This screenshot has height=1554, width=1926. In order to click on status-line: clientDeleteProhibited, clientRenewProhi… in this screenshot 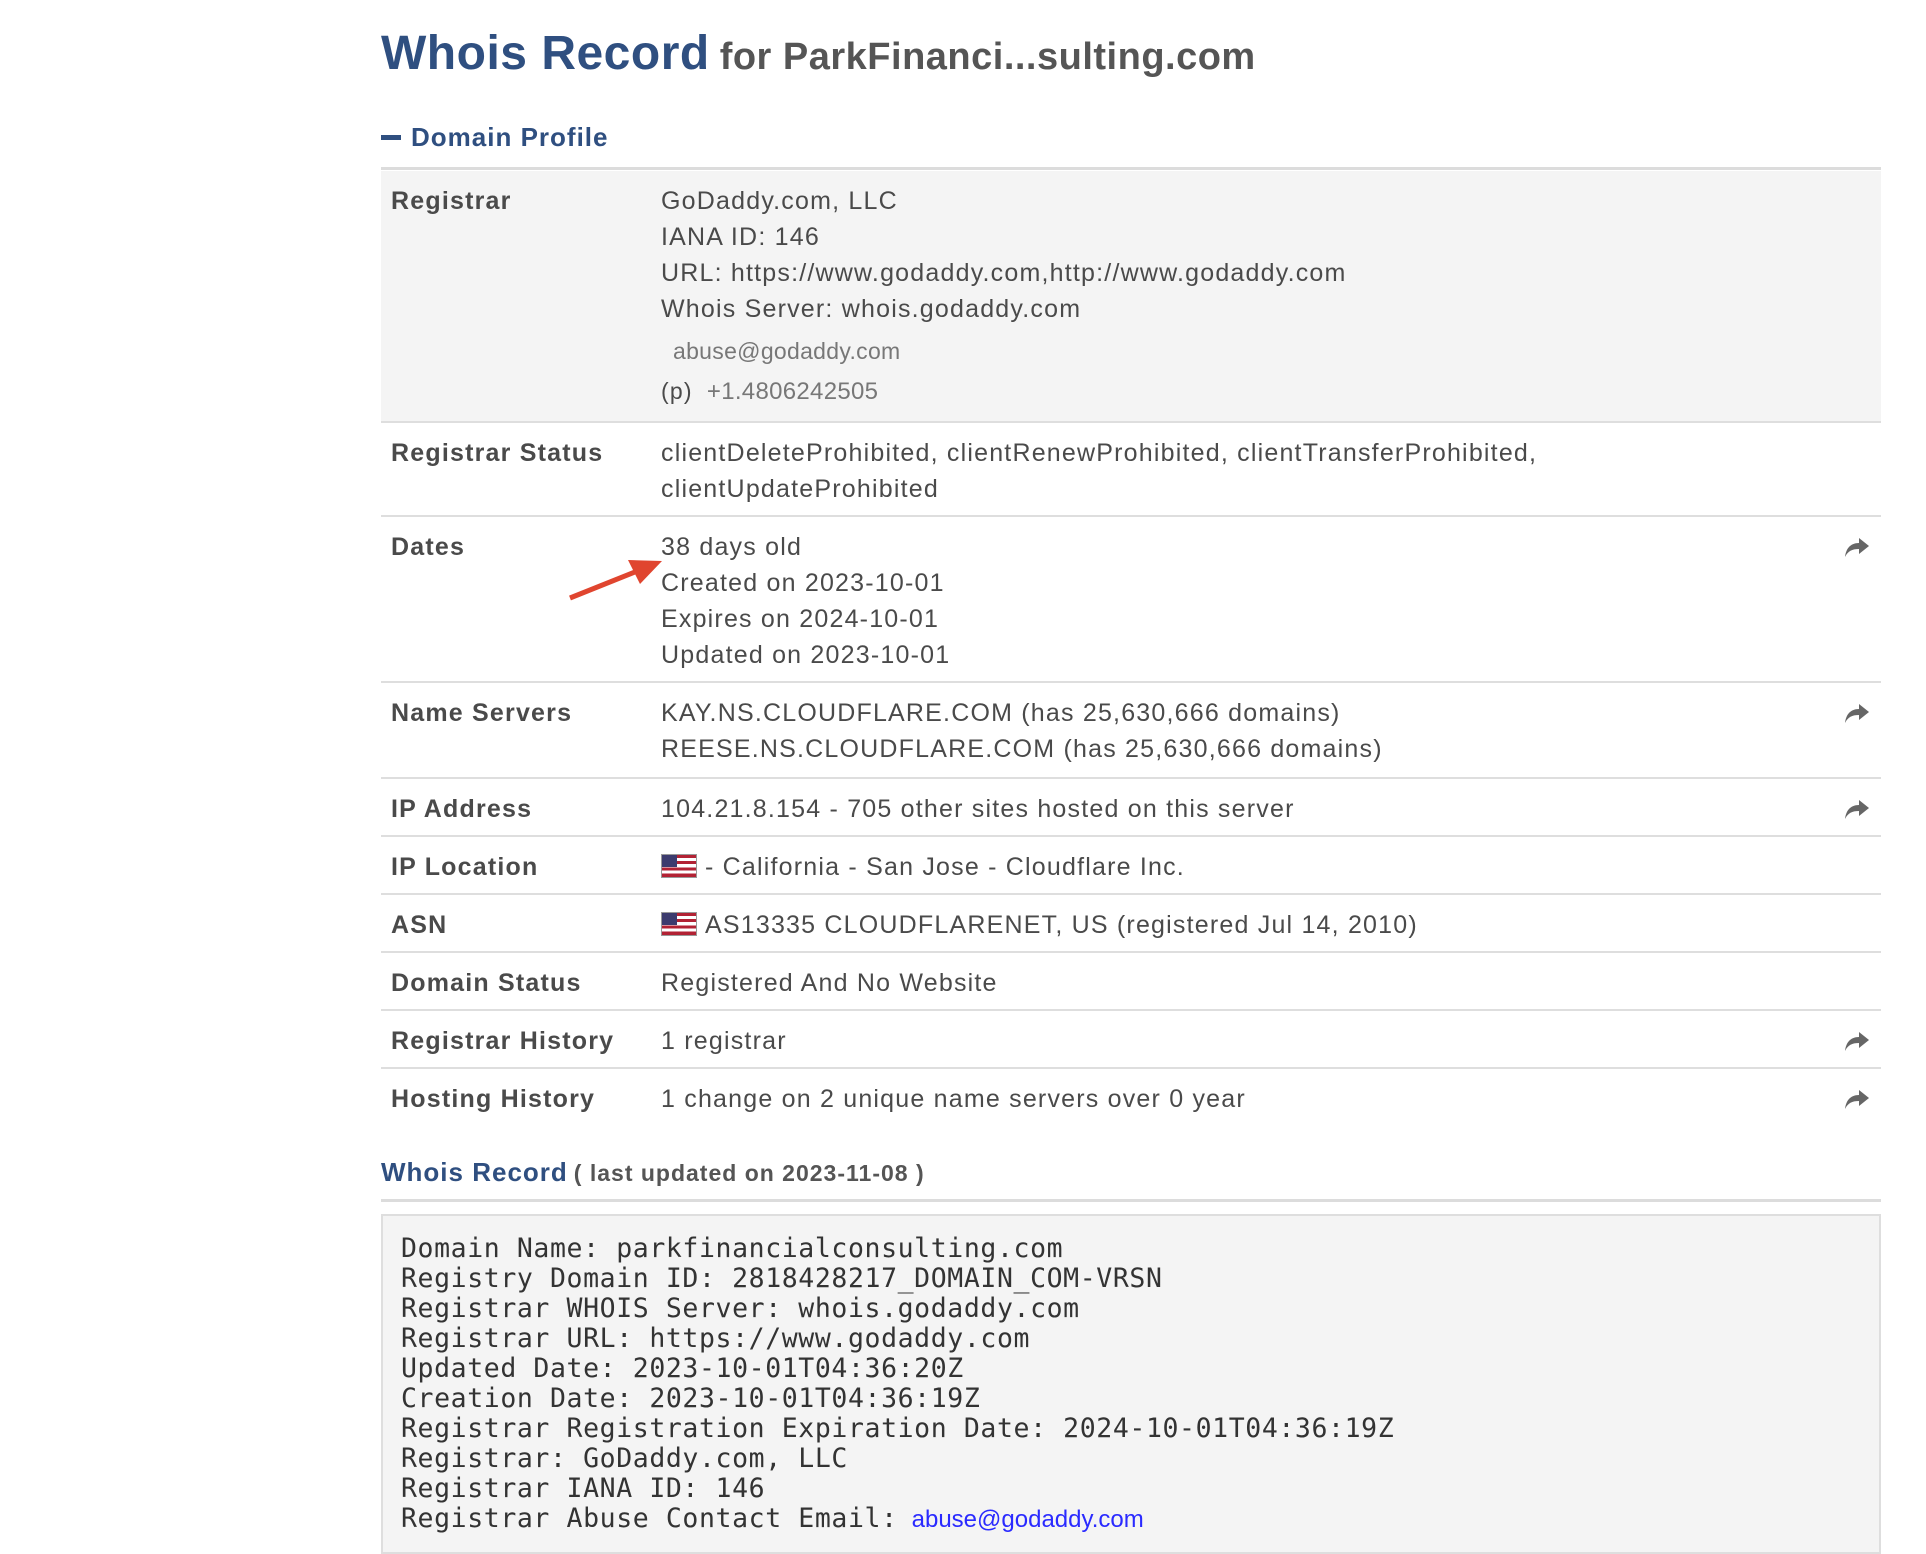, I will do `click(1099, 453)`.